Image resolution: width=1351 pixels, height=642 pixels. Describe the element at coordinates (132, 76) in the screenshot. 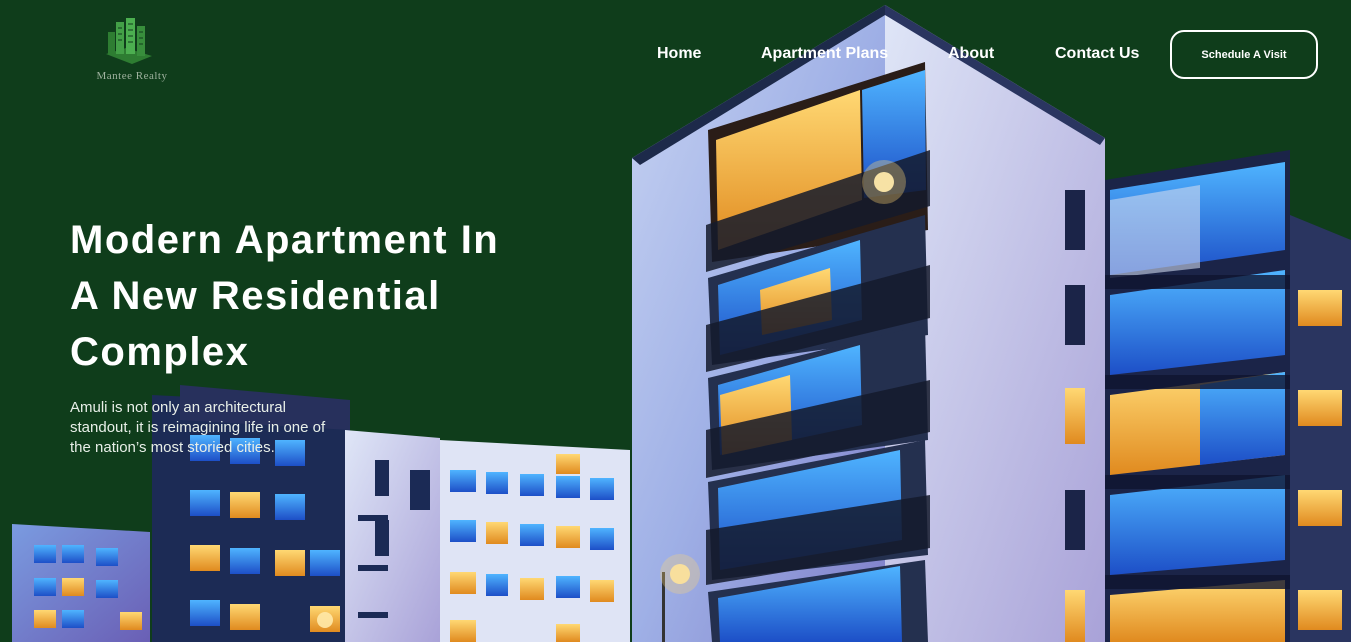

I see `brand-name: Mantee Realty` at that location.